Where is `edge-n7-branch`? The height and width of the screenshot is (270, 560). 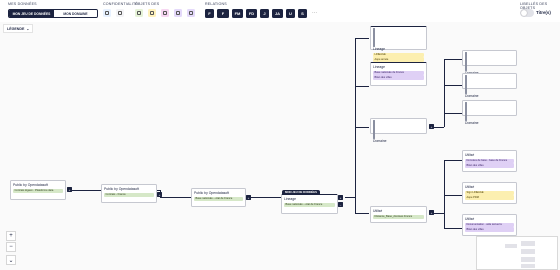
edge-n7-branch is located at coordinates (439, 127).